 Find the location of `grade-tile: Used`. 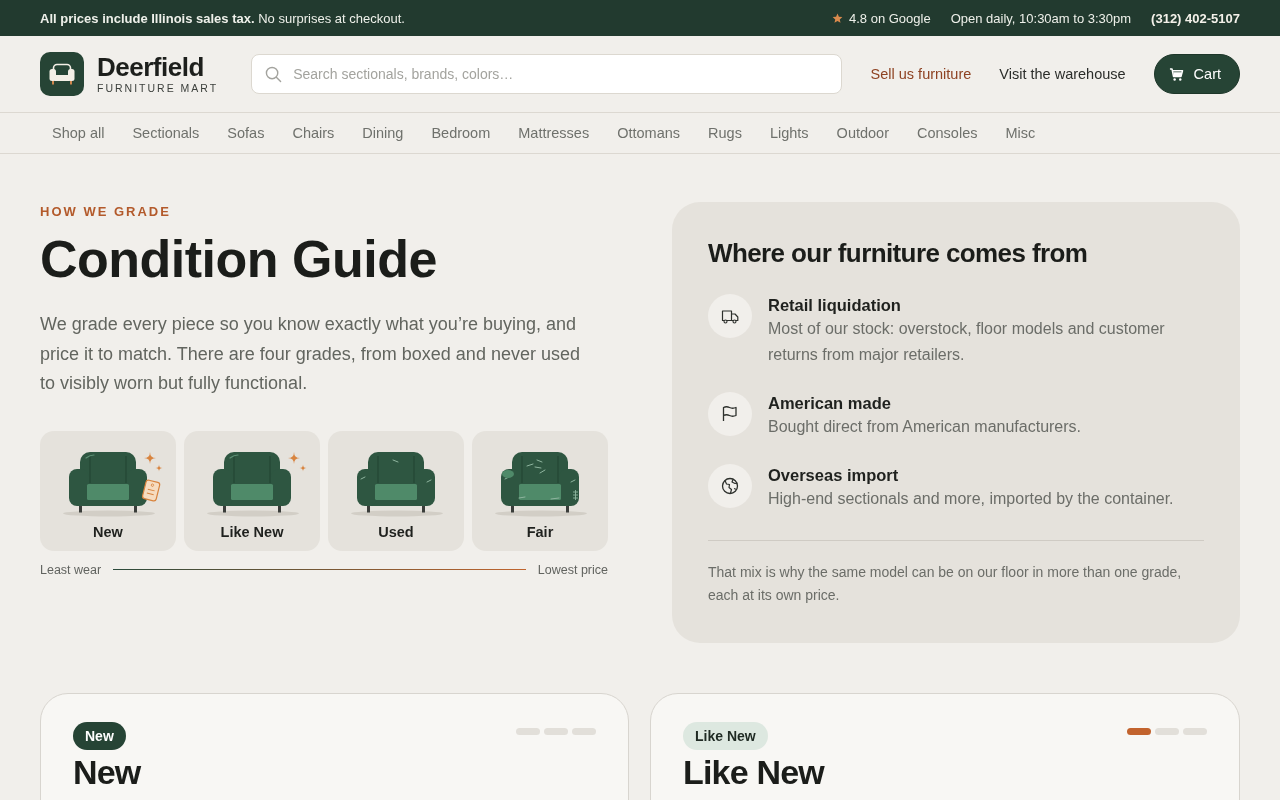

grade-tile: Used is located at coordinates (396, 490).